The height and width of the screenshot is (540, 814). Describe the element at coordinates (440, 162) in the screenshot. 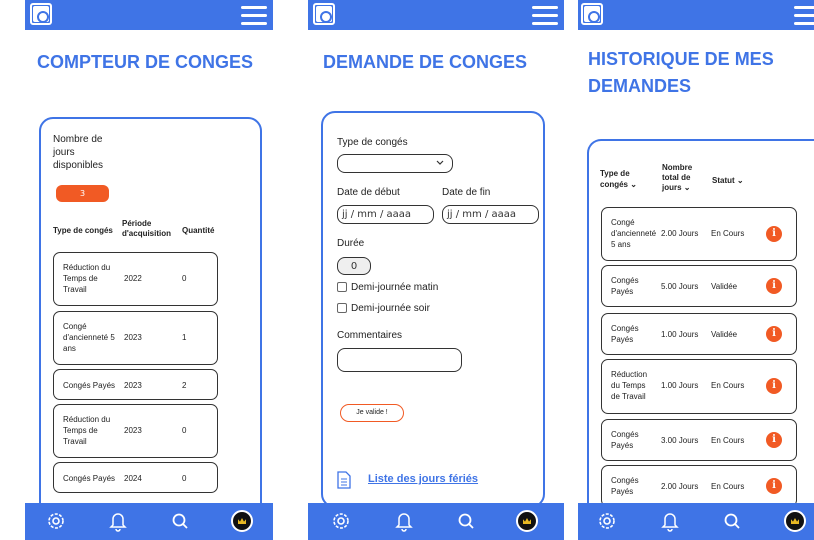

I see `chevron-down-icon` at that location.